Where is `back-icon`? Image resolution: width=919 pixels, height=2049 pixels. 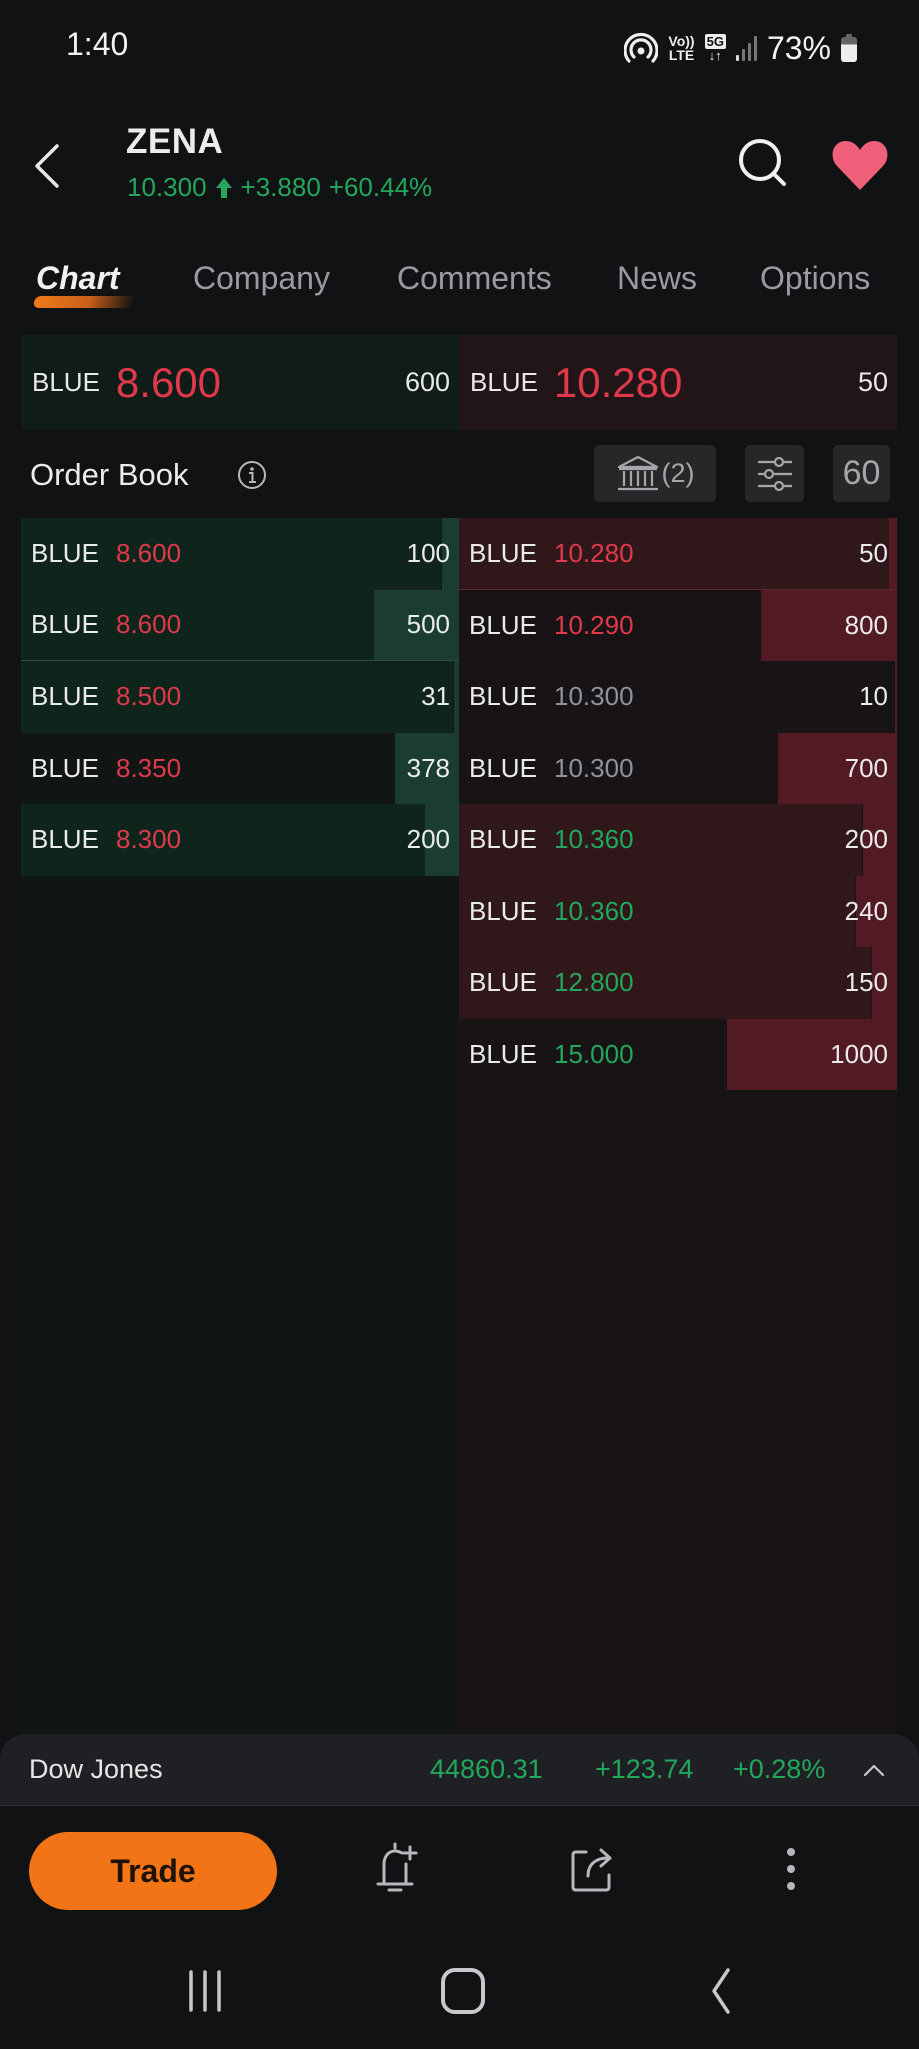
back-icon is located at coordinates (47, 166).